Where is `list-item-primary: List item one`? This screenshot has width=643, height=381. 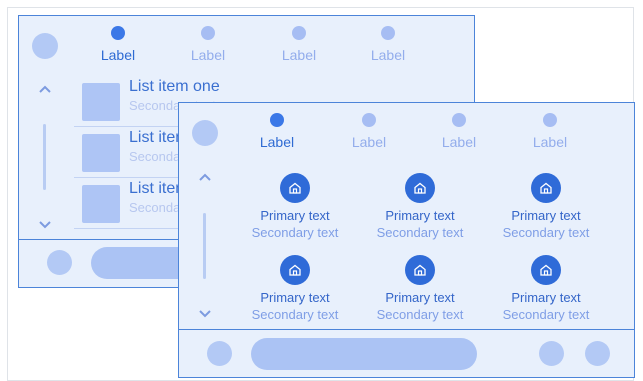
list-item-primary: List item one is located at coordinates (174, 86).